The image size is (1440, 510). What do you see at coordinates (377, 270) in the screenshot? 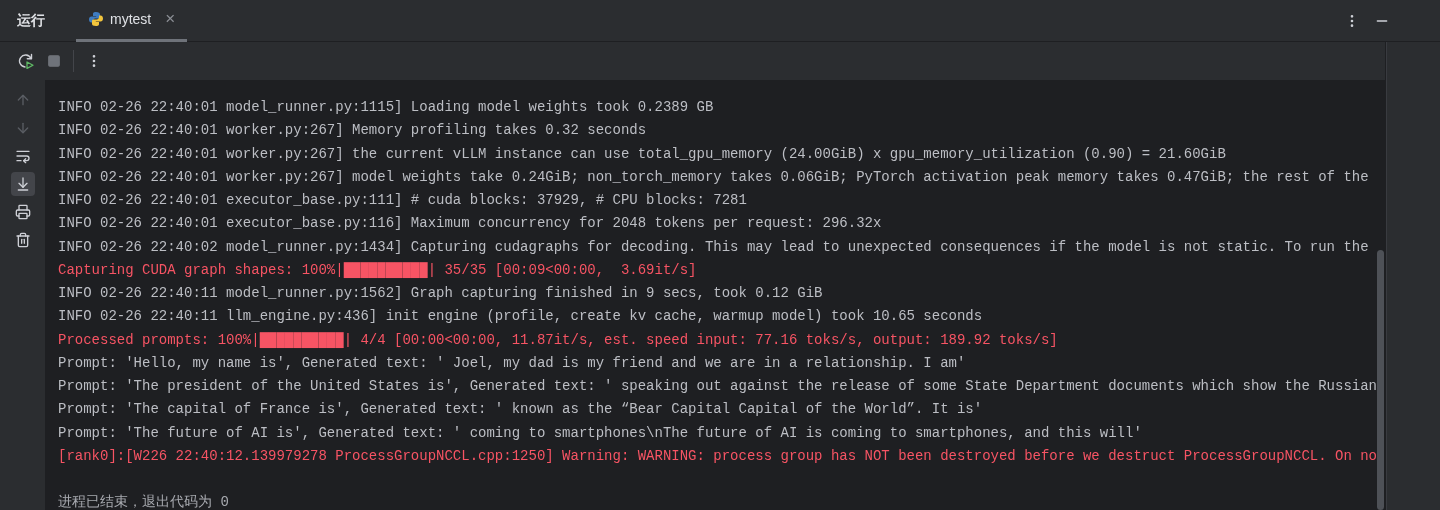
I see `console-line: Capturing CUDA graph shapes: 100%|██████████| 35/35 [00:09<00:00, 3.69it/s]` at bounding box center [377, 270].